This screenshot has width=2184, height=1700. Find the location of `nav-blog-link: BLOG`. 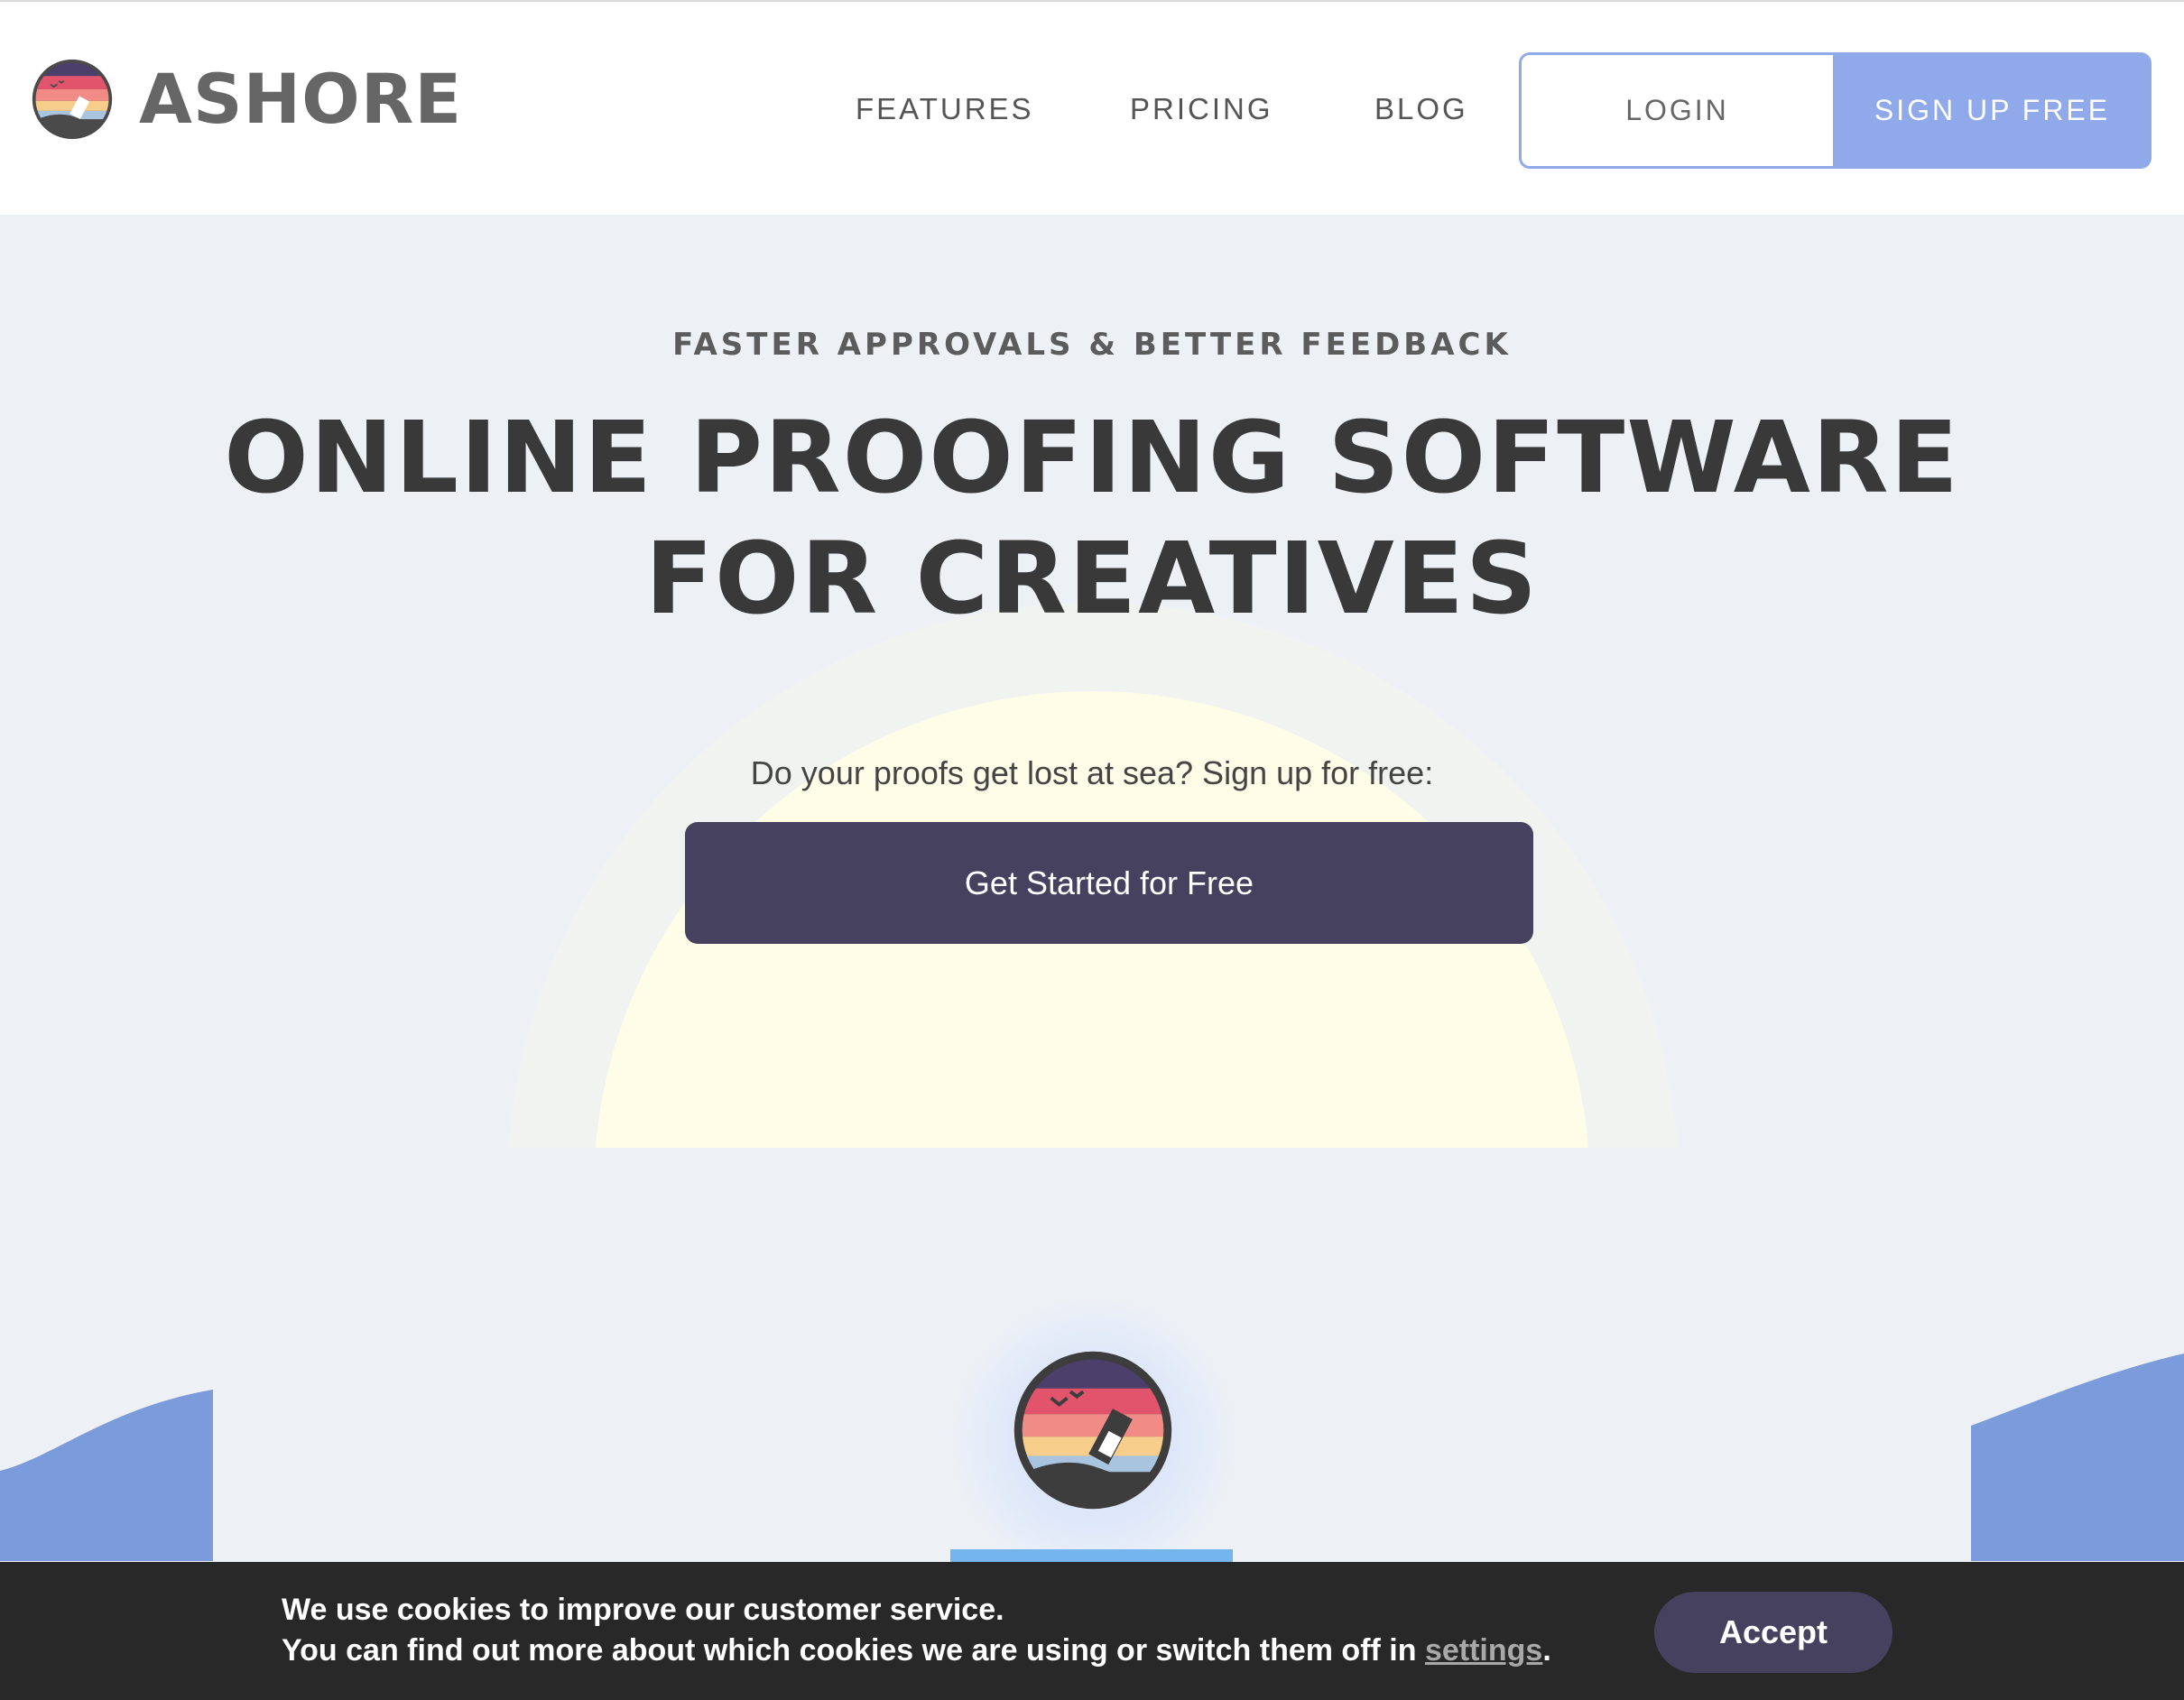

nav-blog-link: BLOG is located at coordinates (1421, 109).